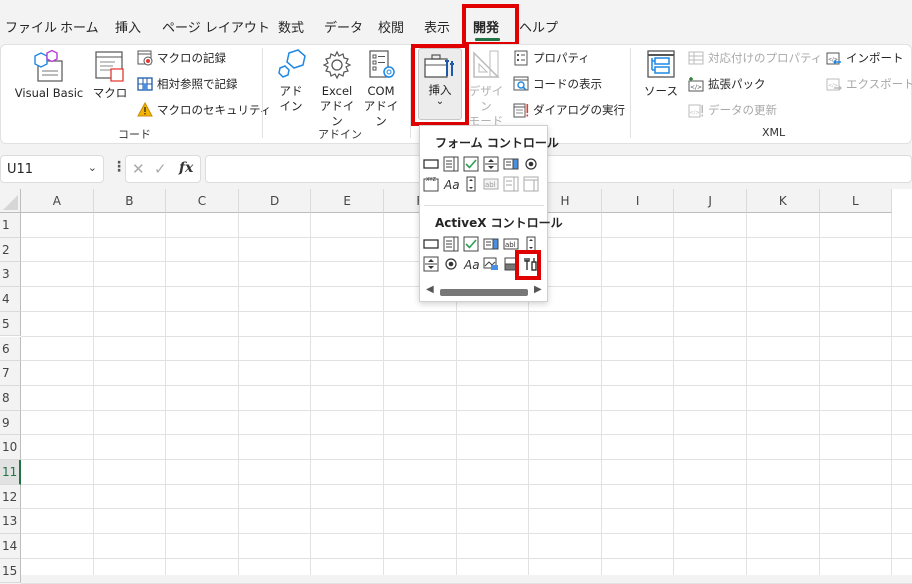  I want to click on import-label: インポート, so click(875, 58).